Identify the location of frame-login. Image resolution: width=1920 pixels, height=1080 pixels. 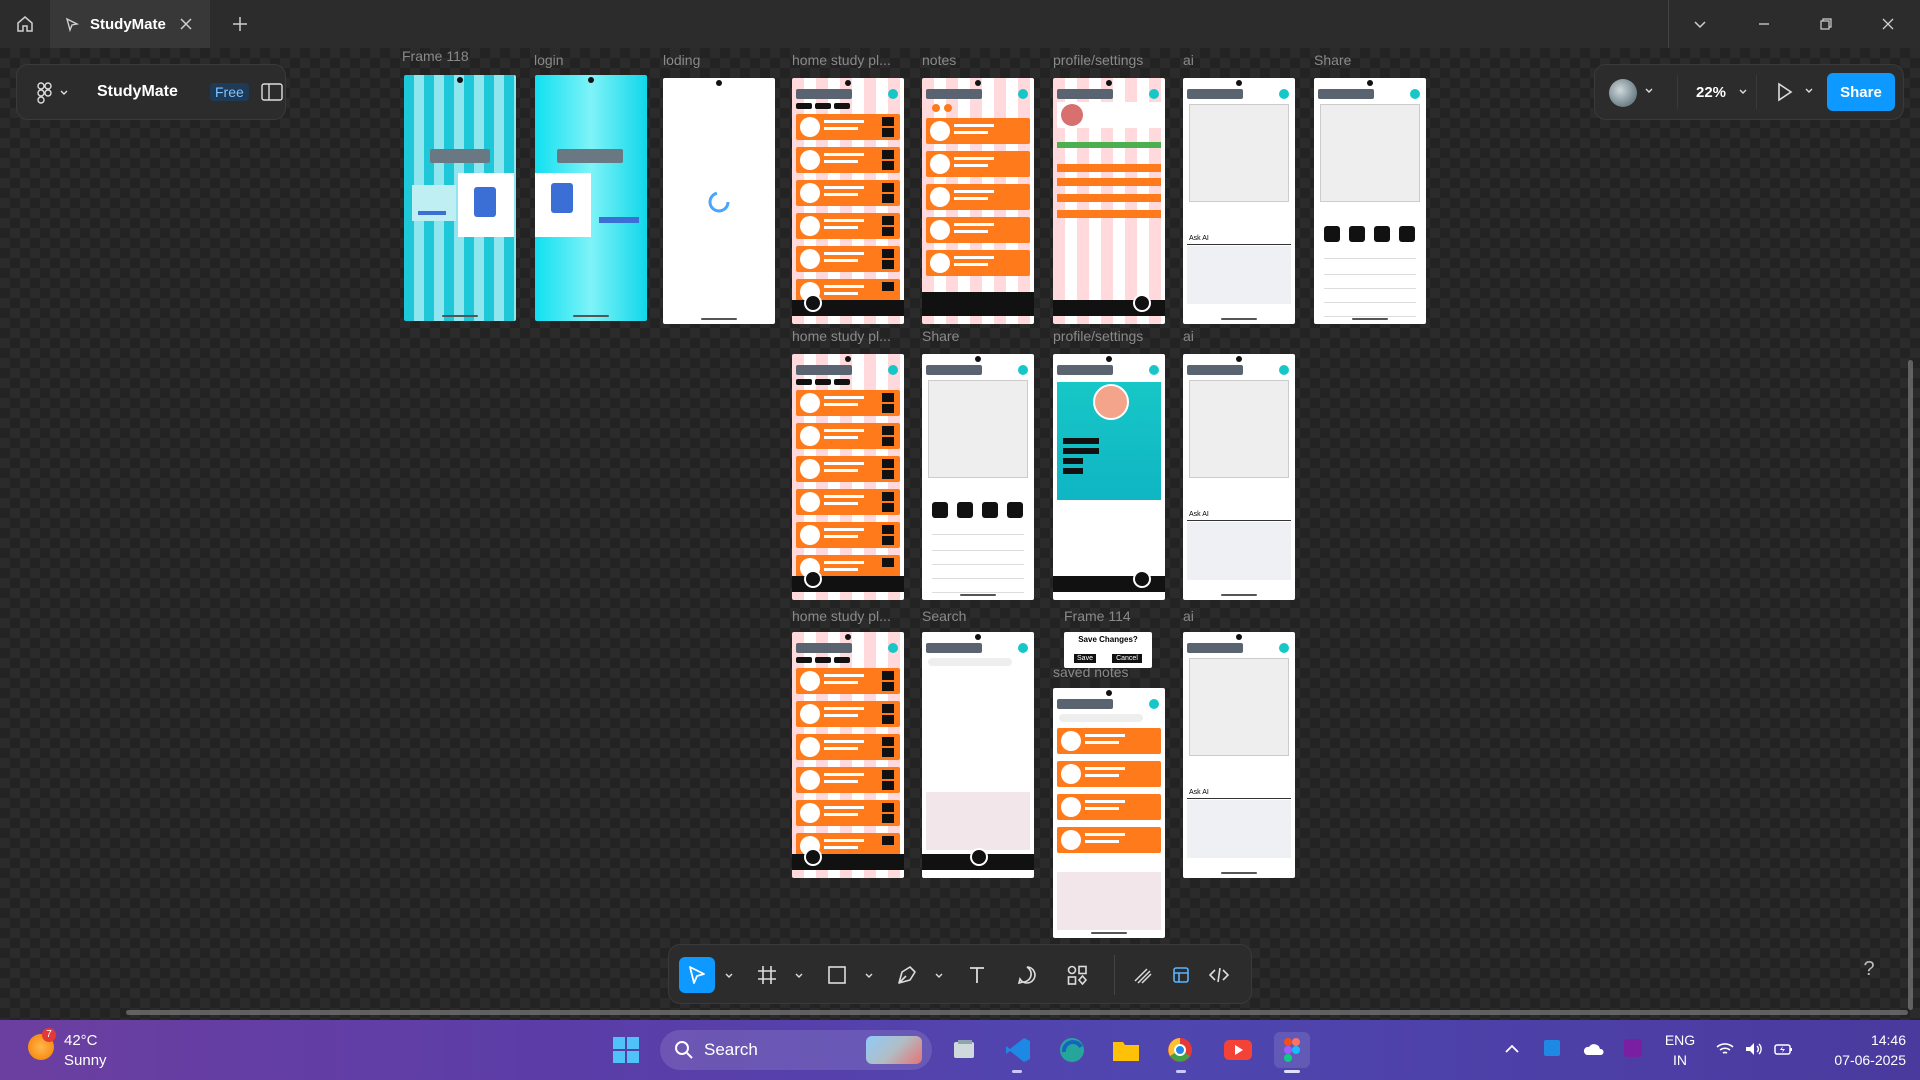
(591, 198).